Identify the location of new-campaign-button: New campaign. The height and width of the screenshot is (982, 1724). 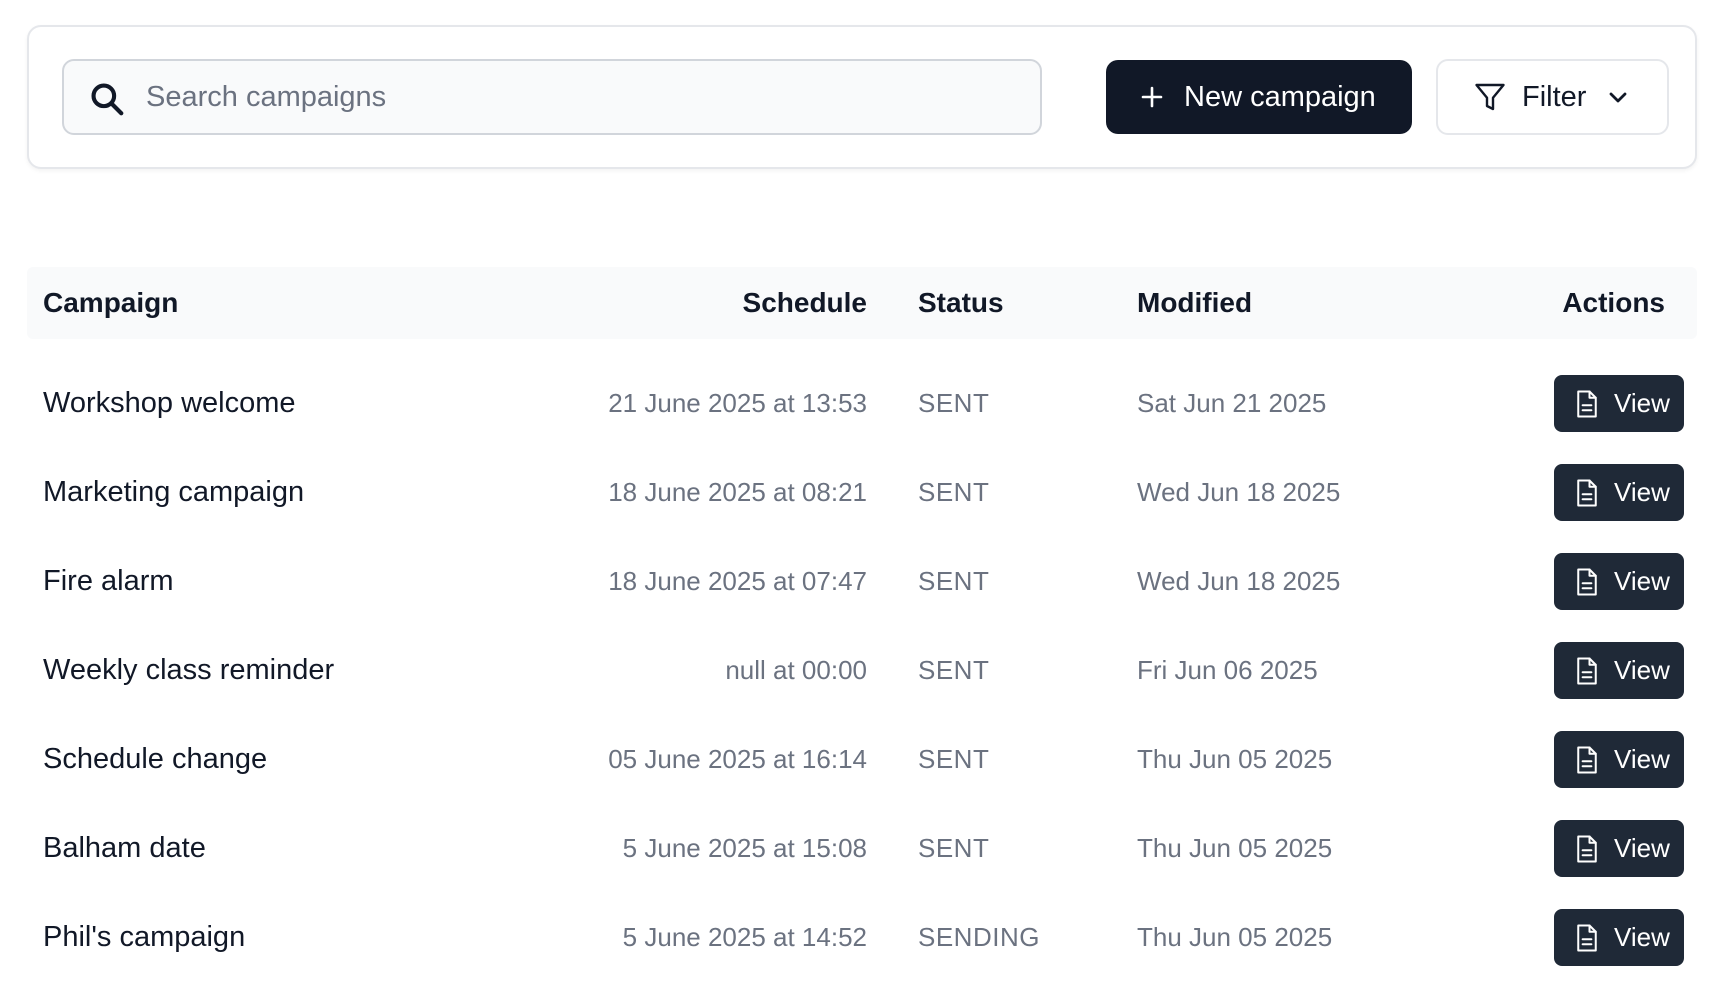
(1259, 97).